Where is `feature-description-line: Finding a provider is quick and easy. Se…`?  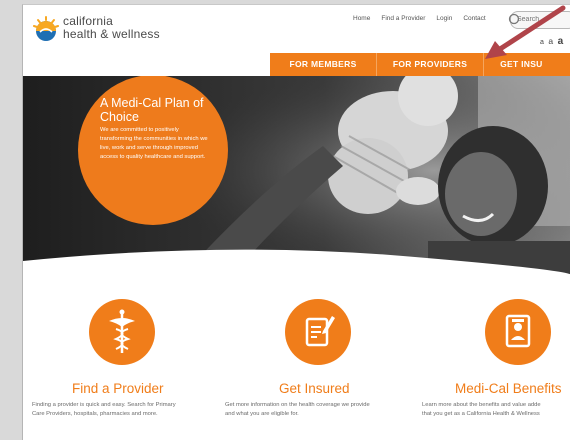 feature-description-line: Finding a provider is quick and easy. Se… is located at coordinates (104, 405).